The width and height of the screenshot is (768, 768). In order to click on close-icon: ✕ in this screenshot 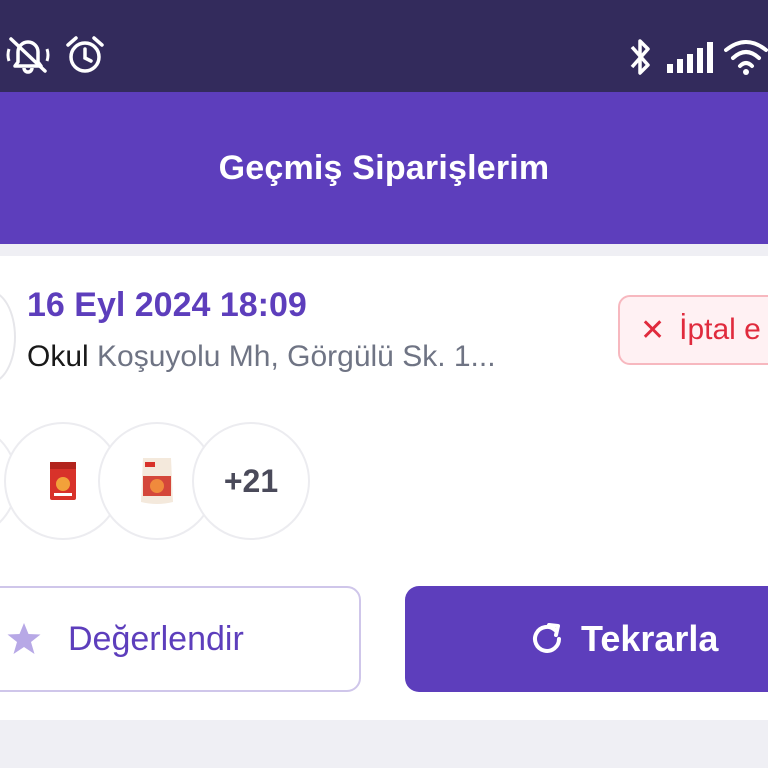, I will do `click(653, 330)`.